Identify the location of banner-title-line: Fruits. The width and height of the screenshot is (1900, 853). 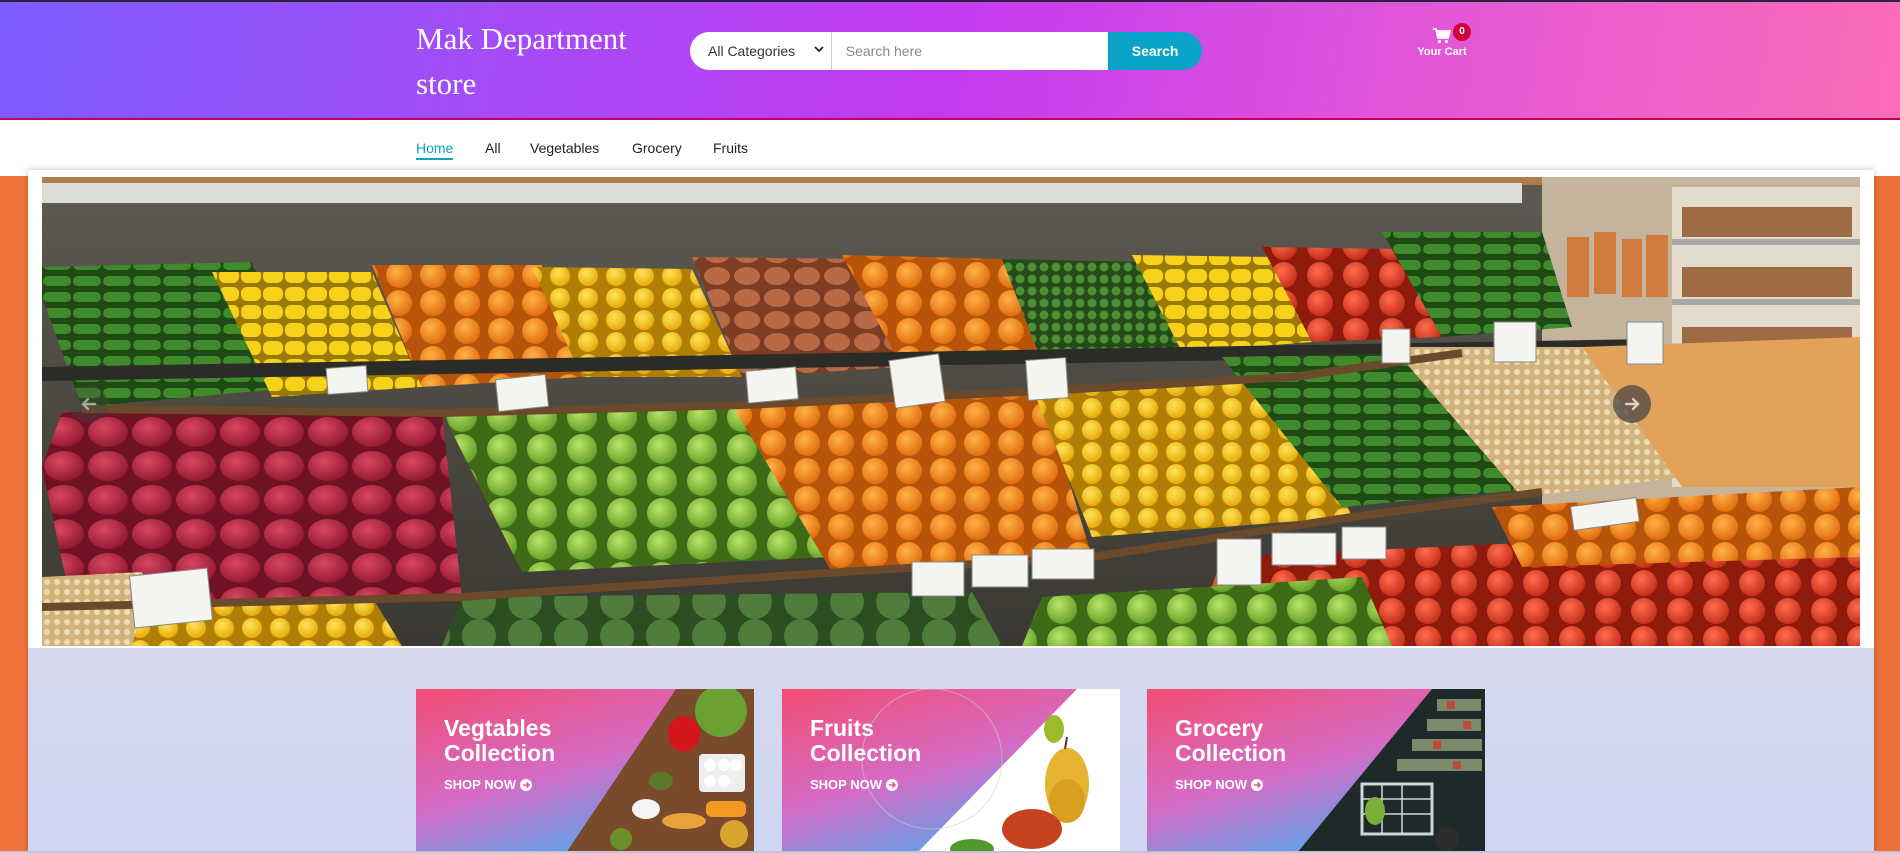
(842, 728).